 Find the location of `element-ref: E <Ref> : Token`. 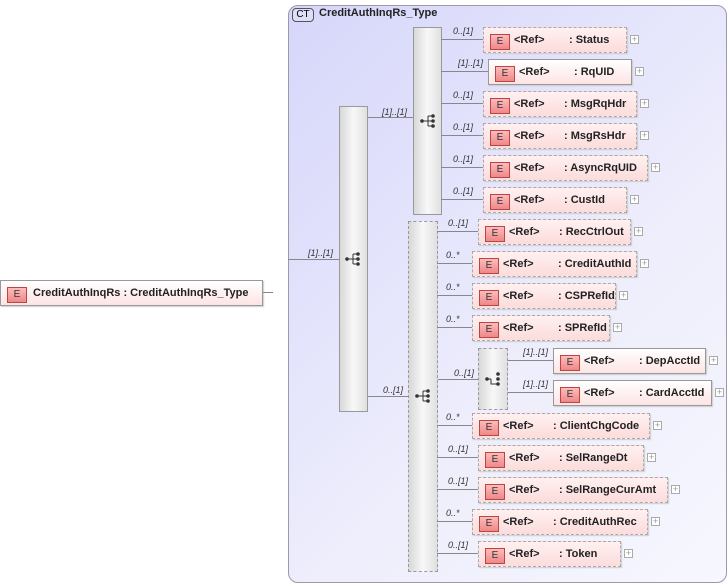

element-ref: E <Ref> : Token is located at coordinates (549, 554).